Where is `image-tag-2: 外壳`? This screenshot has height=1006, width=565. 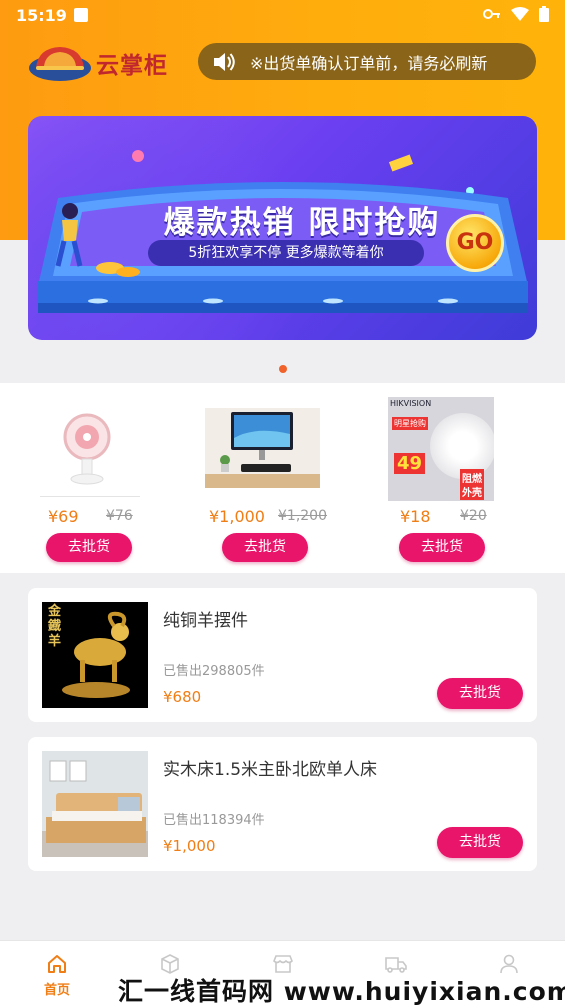
image-tag-2: 外壳 is located at coordinates (472, 491).